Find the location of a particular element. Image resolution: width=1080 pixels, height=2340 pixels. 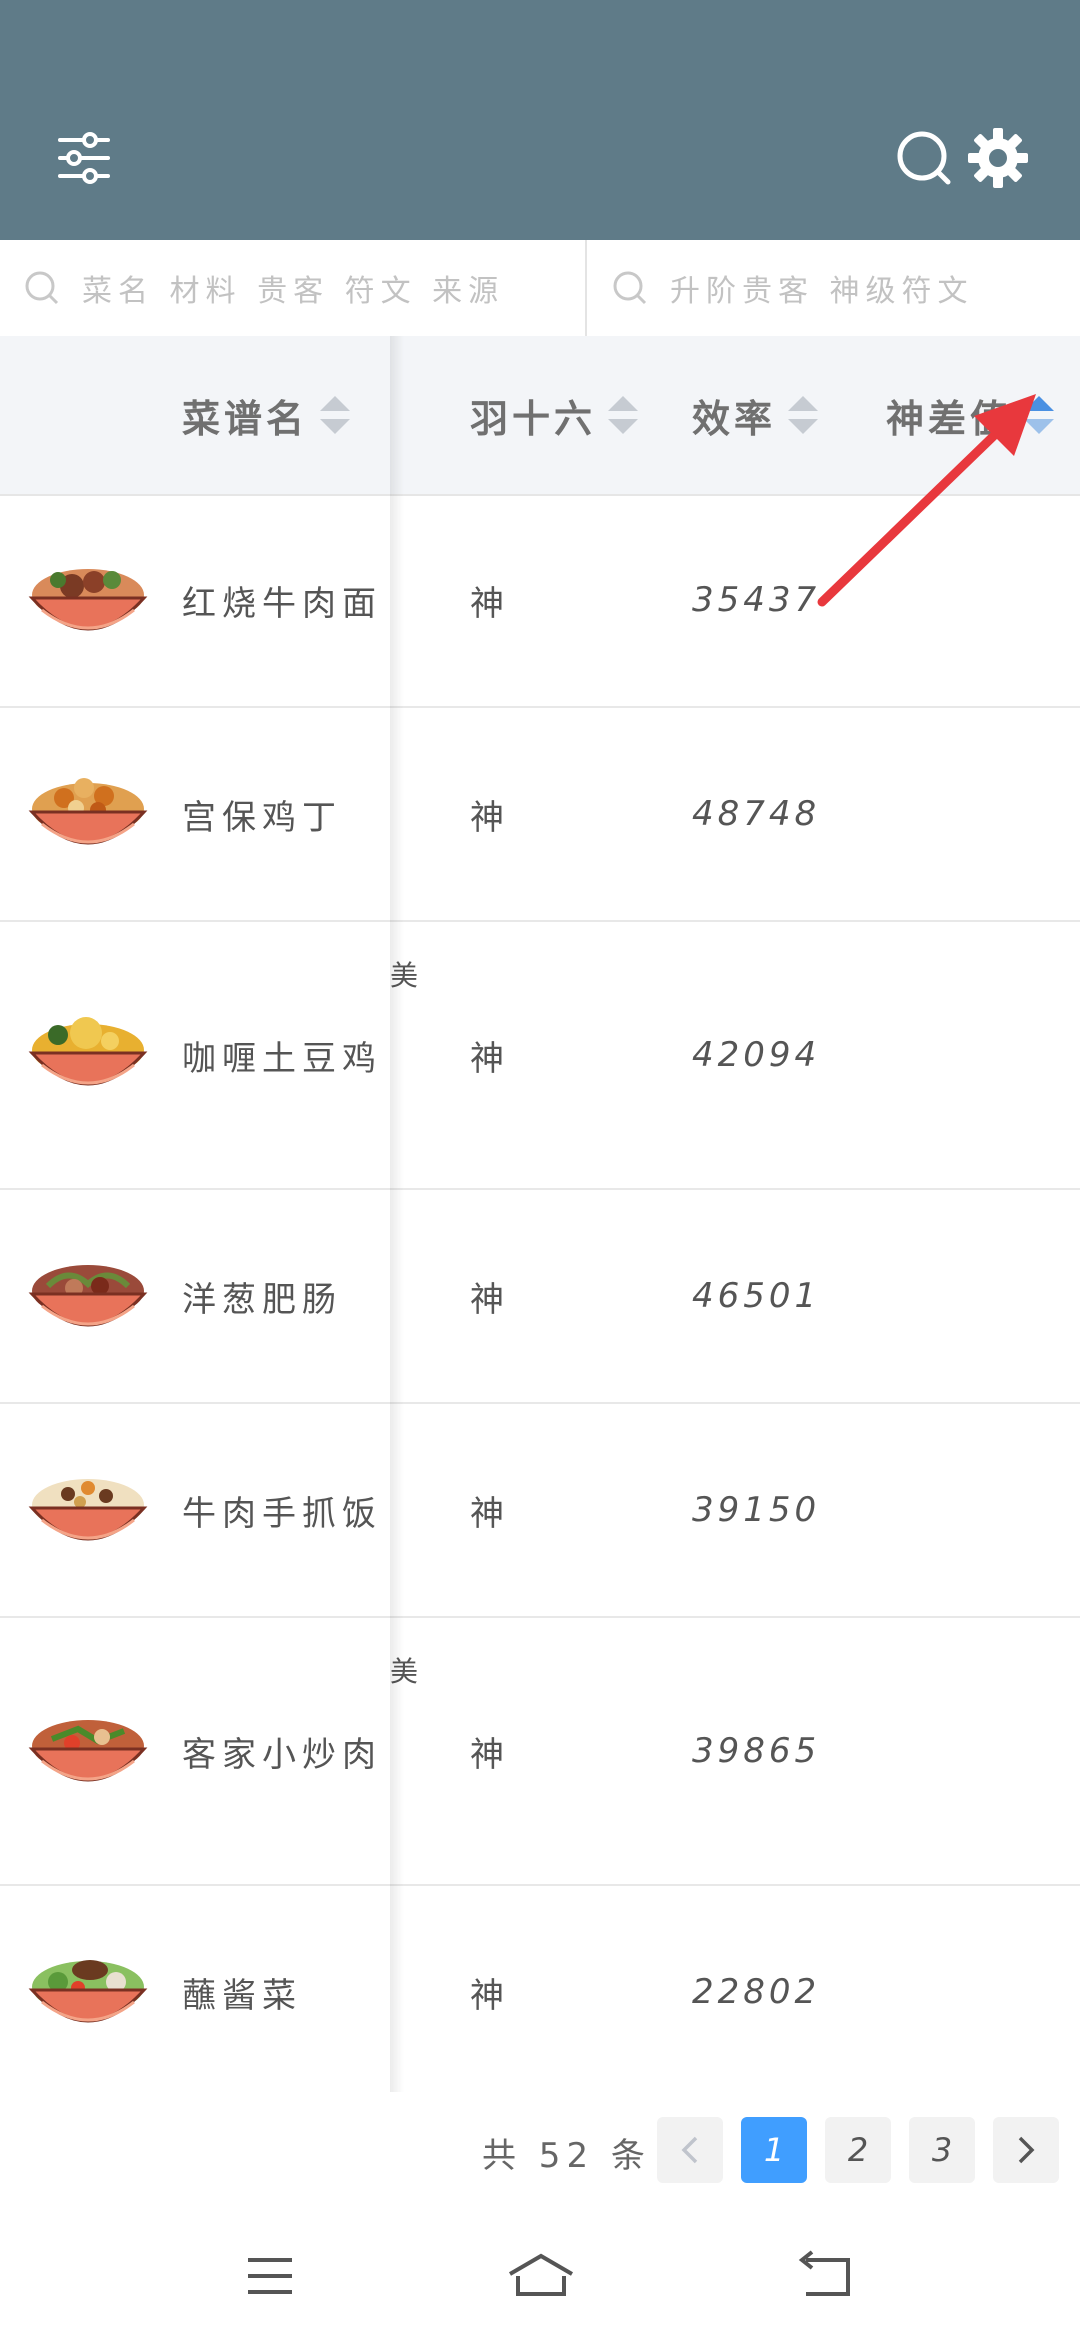

column-header-god-diff: 神差值 is located at coordinates (970, 415).